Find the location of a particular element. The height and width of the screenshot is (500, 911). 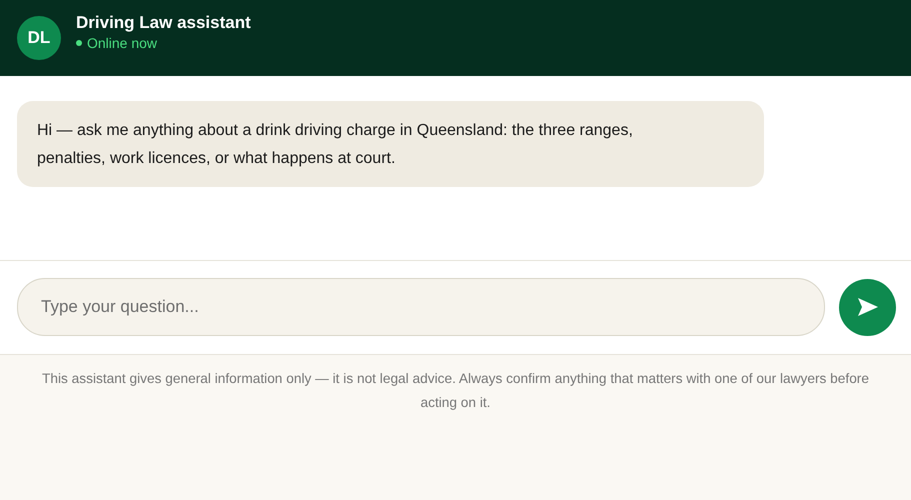

send-icon is located at coordinates (868, 307).